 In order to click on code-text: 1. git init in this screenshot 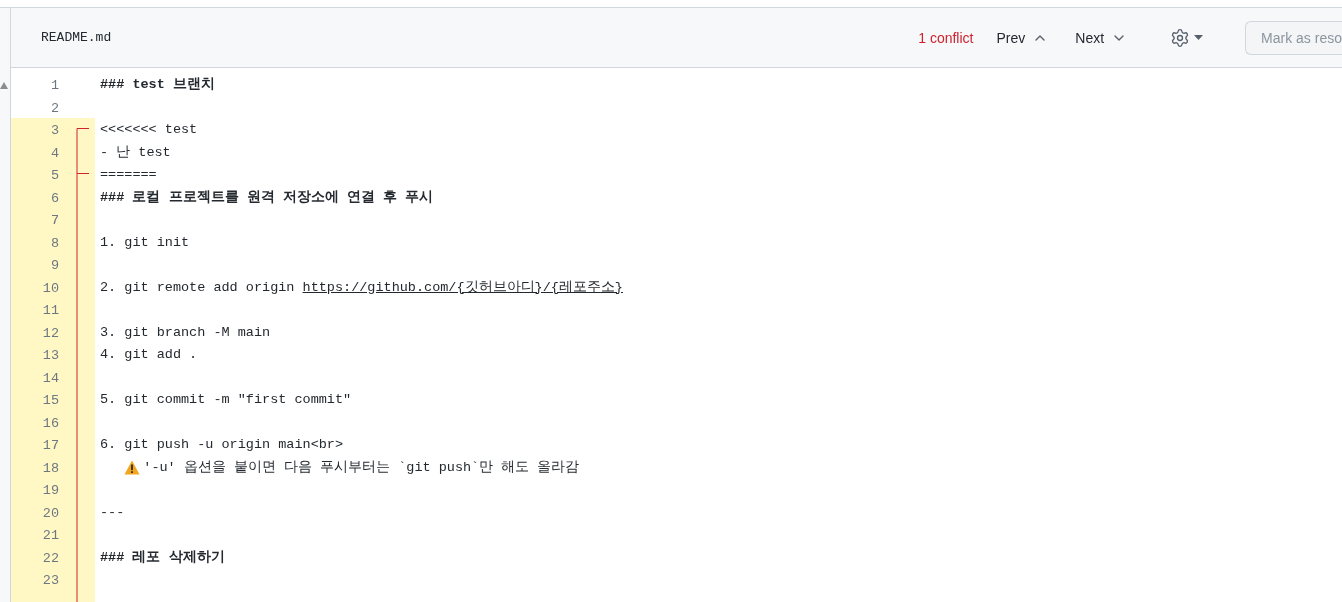, I will do `click(145, 242)`.